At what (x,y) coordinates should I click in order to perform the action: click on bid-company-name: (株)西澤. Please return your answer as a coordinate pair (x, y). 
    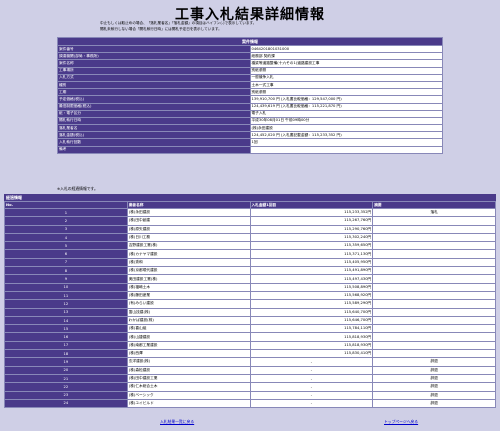
    Looking at the image, I should click on (188, 354).